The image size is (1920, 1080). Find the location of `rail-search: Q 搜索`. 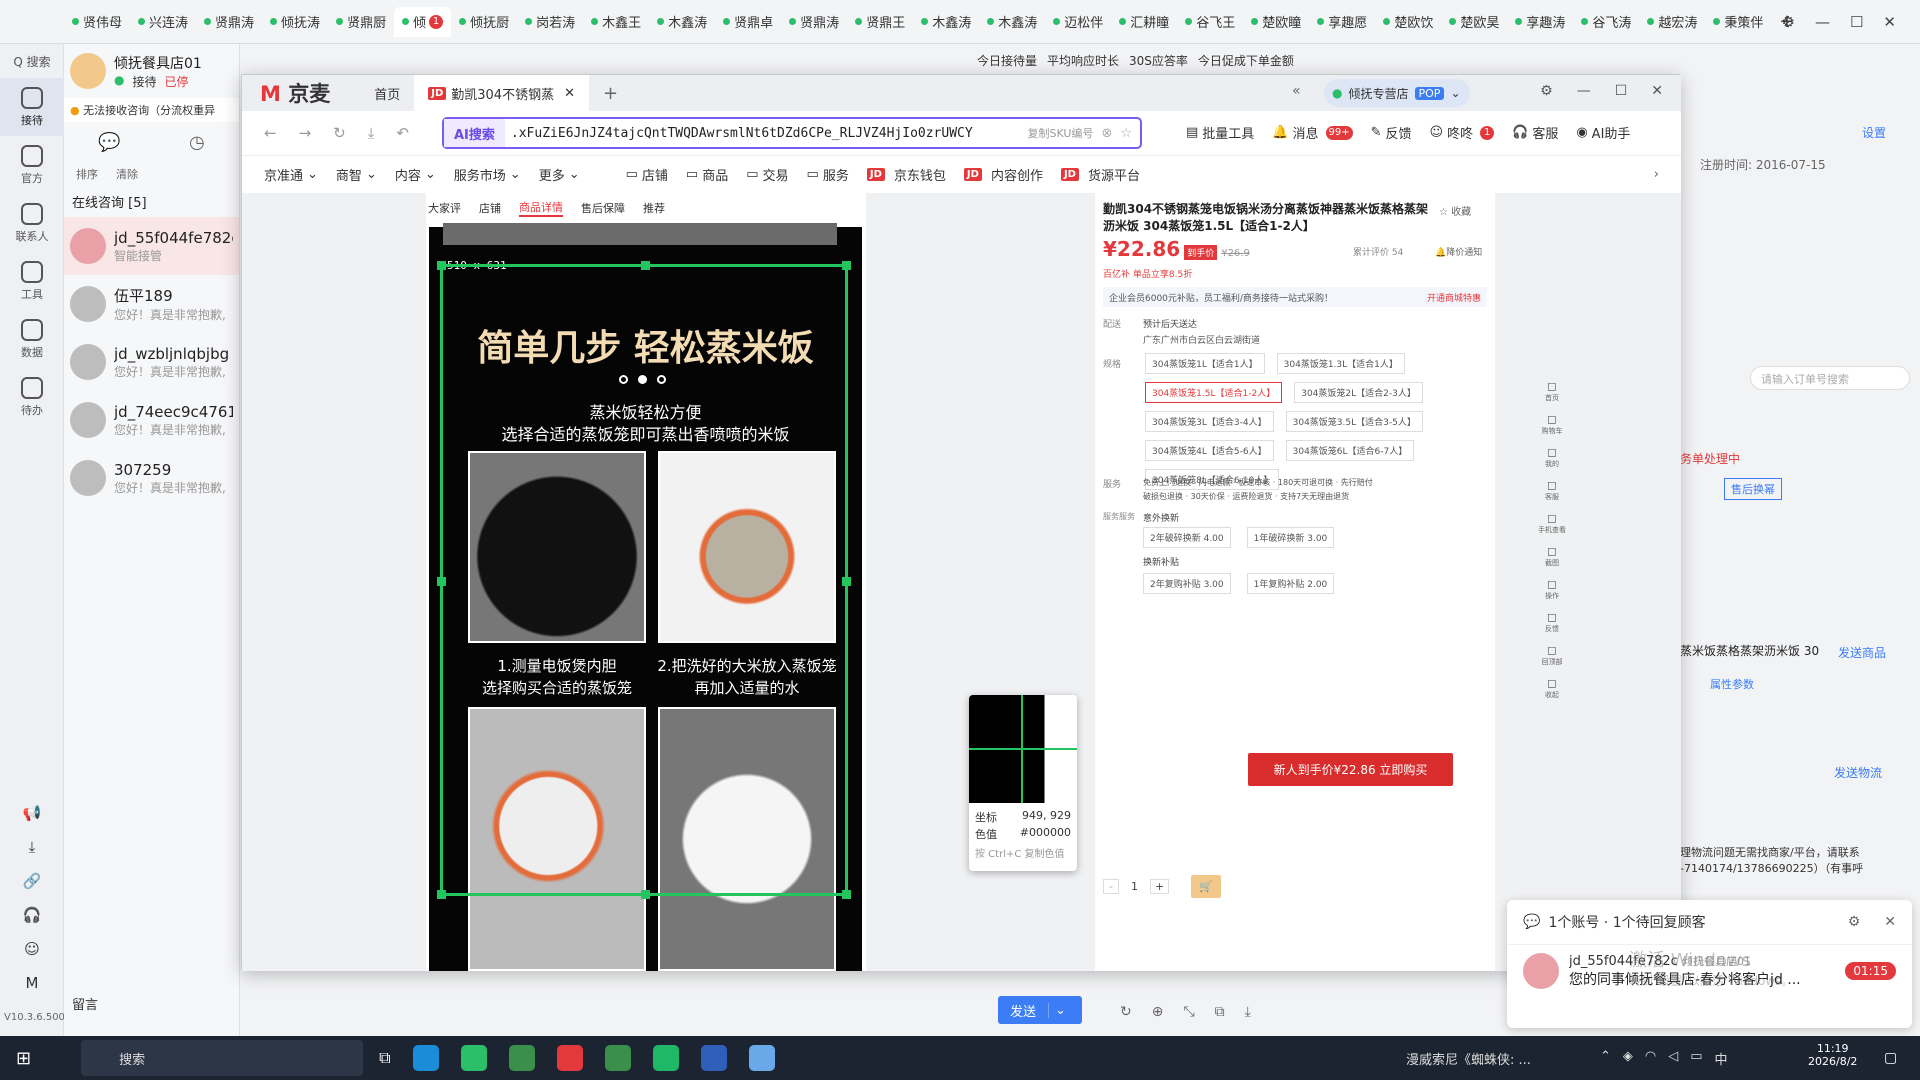

rail-search: Q 搜索 is located at coordinates (32, 61).